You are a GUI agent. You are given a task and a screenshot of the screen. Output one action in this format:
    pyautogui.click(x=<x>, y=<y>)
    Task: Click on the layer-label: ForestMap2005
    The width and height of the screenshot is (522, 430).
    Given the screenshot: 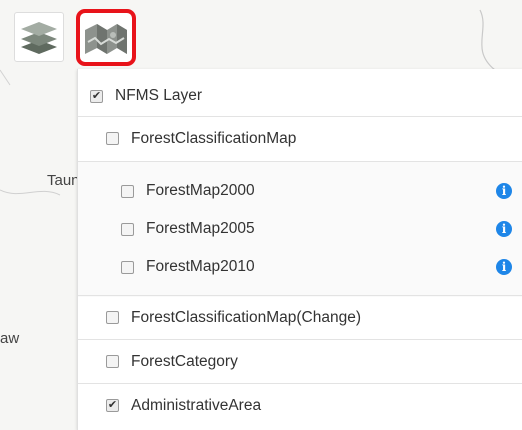 What is the action you would take?
    pyautogui.click(x=200, y=228)
    